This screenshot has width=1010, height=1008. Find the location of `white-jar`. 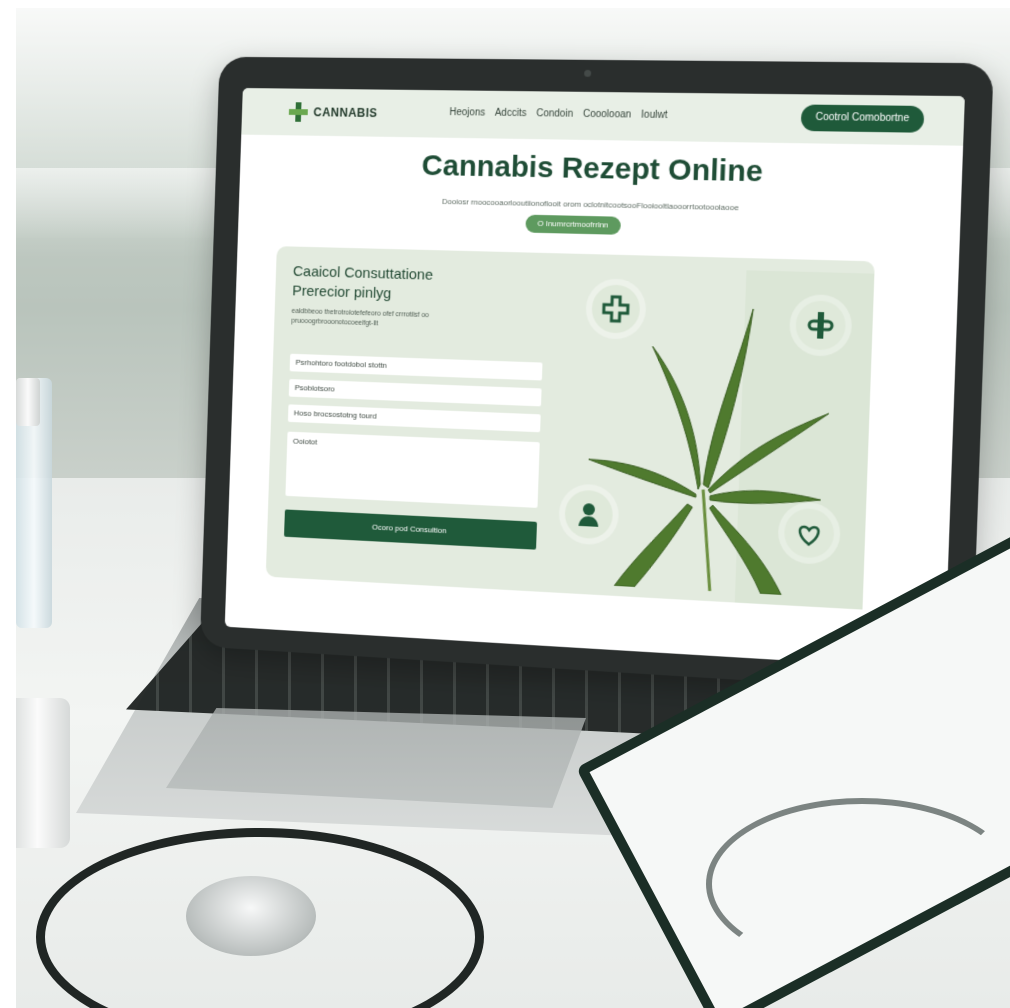

white-jar is located at coordinates (43, 773).